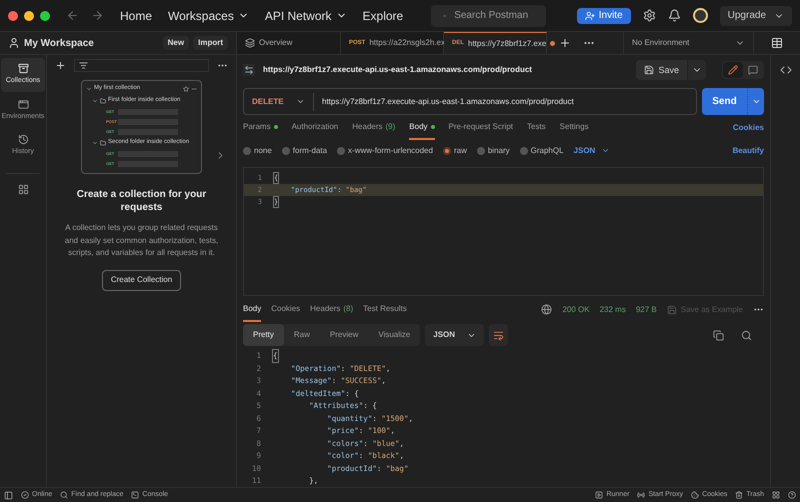 Image resolution: width=800 pixels, height=502 pixels. Describe the element at coordinates (505, 102) in the screenshot. I see `url-field: https://y7z8brf1z7.execute-api.us-east-1.amazonaws.com/prod/product` at that location.